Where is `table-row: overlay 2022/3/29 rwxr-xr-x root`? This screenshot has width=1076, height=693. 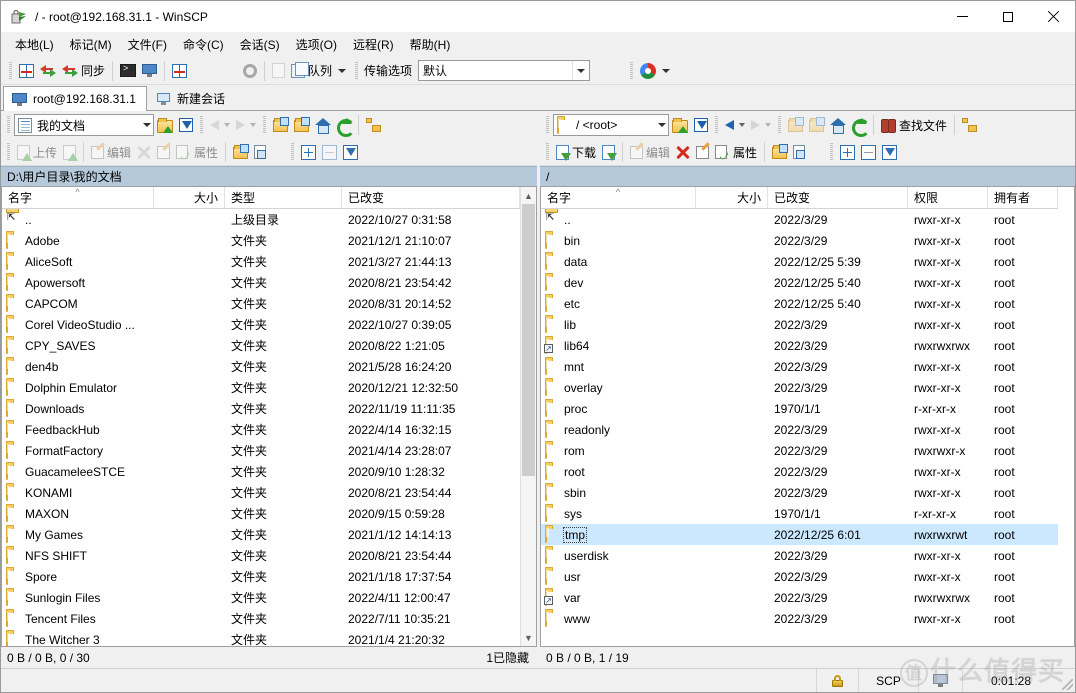
table-row: overlay 2022/3/29 rwxr-xr-x root is located at coordinates (799, 387).